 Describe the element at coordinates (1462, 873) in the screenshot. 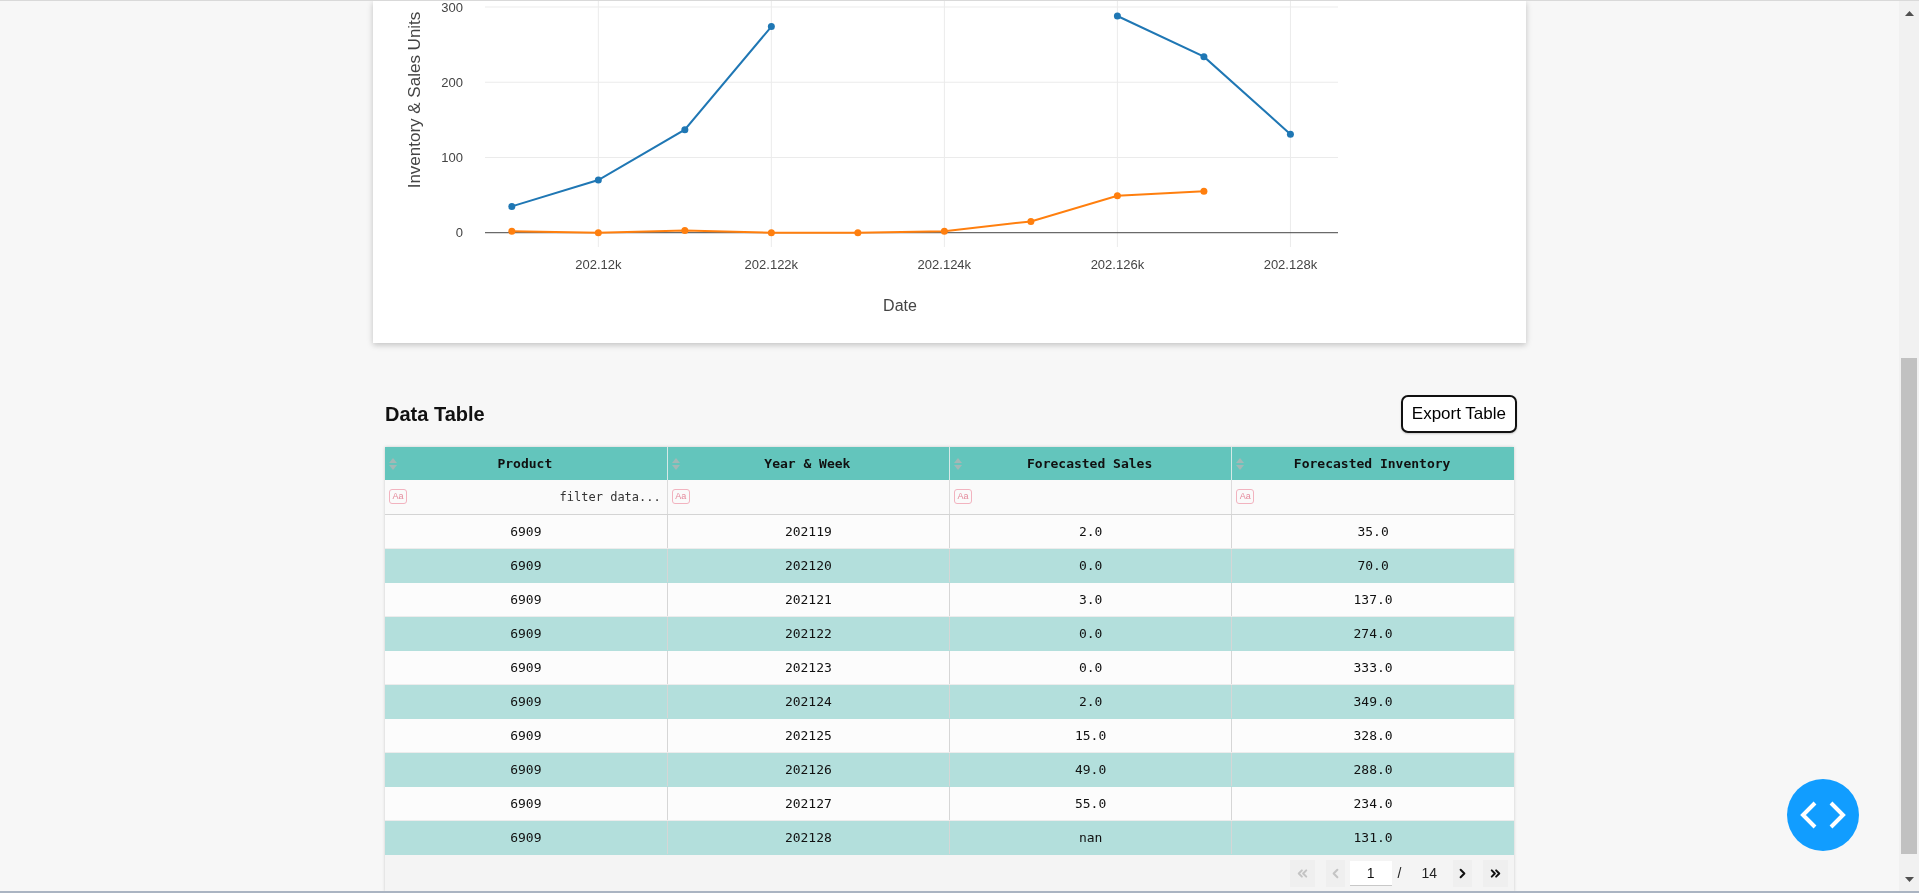

I see `next-page-button` at that location.